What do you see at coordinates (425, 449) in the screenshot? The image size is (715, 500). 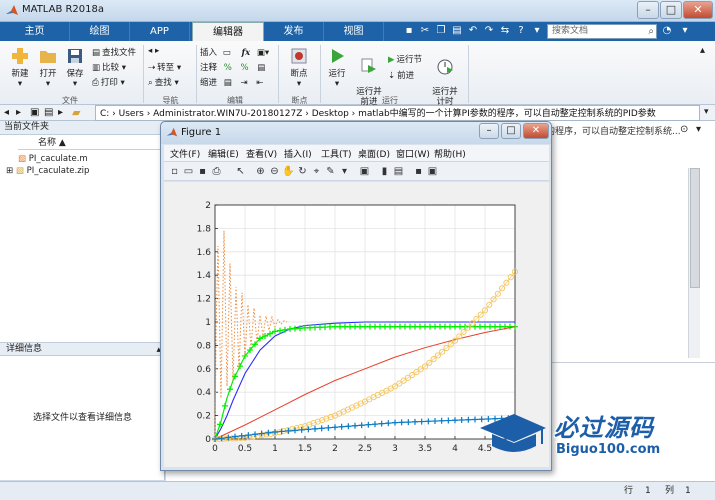 I see `x-tick-label: 3.5` at bounding box center [425, 449].